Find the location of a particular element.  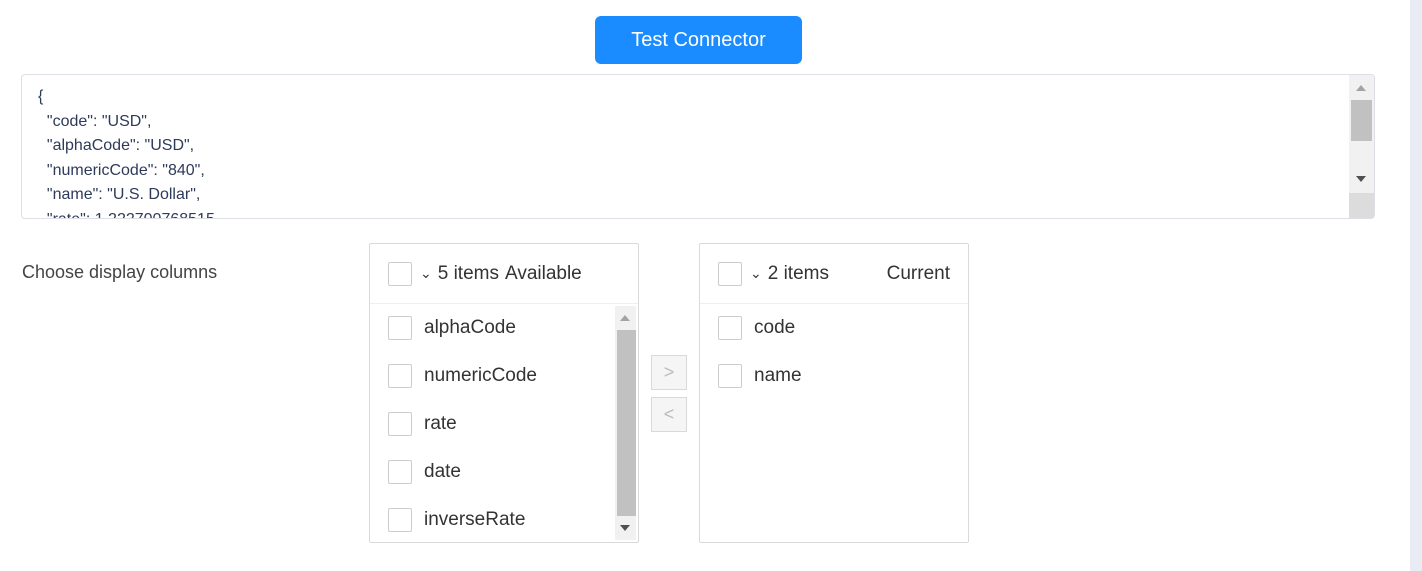

available-title: Available is located at coordinates (543, 273).